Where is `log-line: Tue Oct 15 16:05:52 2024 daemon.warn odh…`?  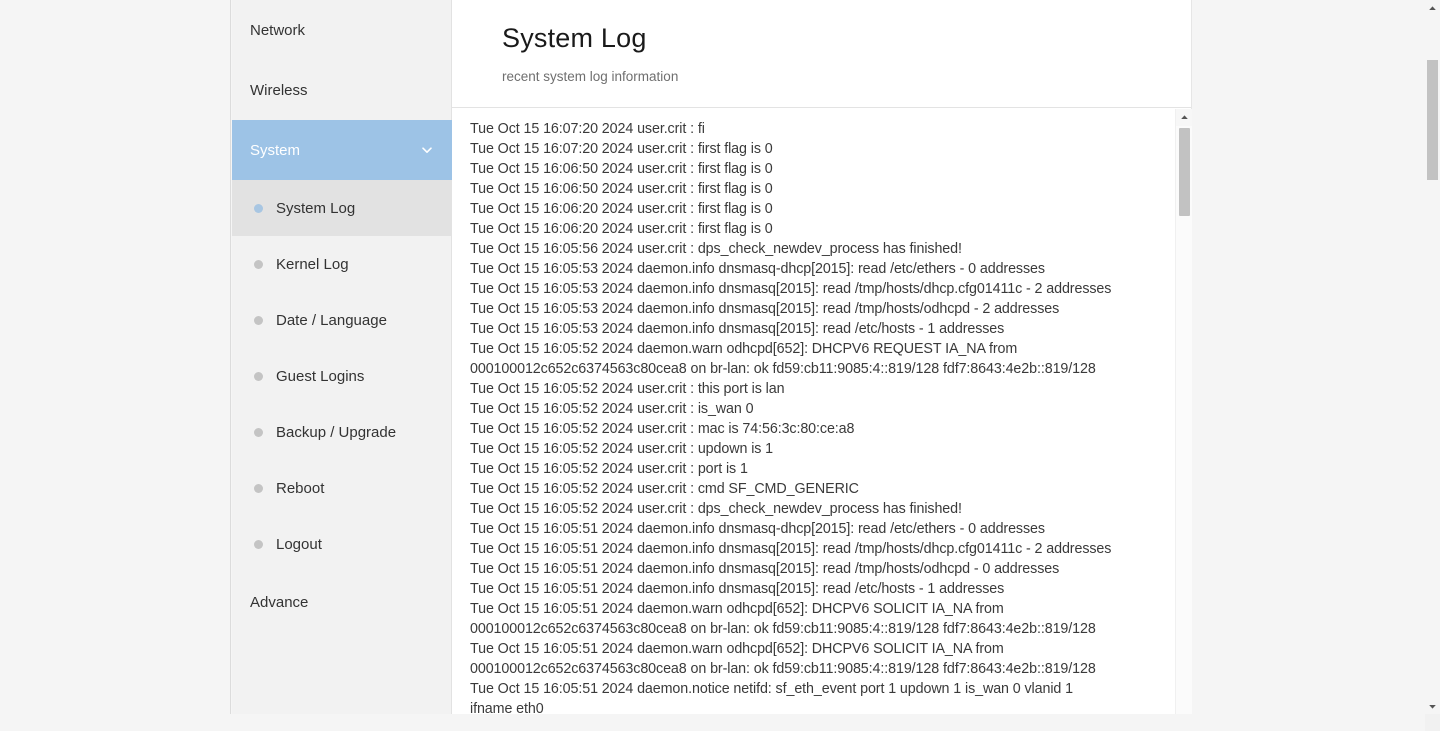 log-line: Tue Oct 15 16:05:52 2024 daemon.warn odh… is located at coordinates (744, 349).